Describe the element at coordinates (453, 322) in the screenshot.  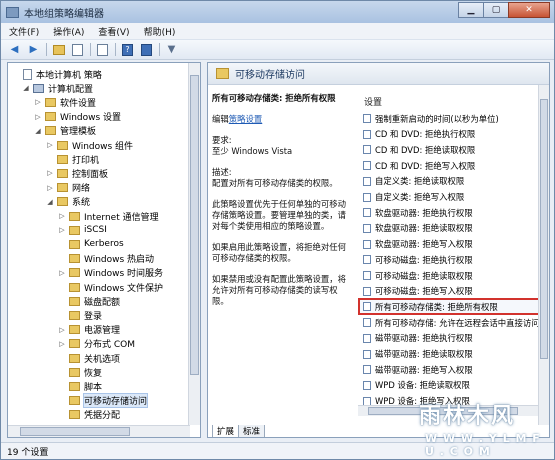
I see `setting-row: 所有可移动存储: 允许在远程会话中直接访问` at that location.